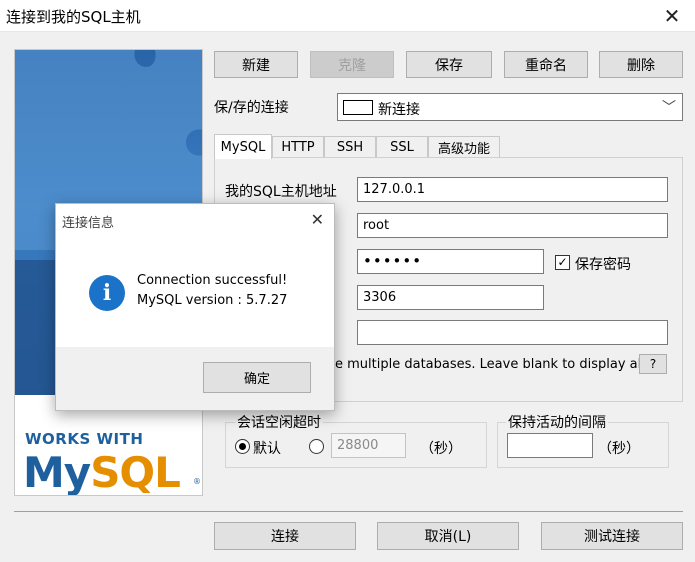 The image size is (695, 562). Describe the element at coordinates (512, 332) in the screenshot. I see `database-input` at that location.